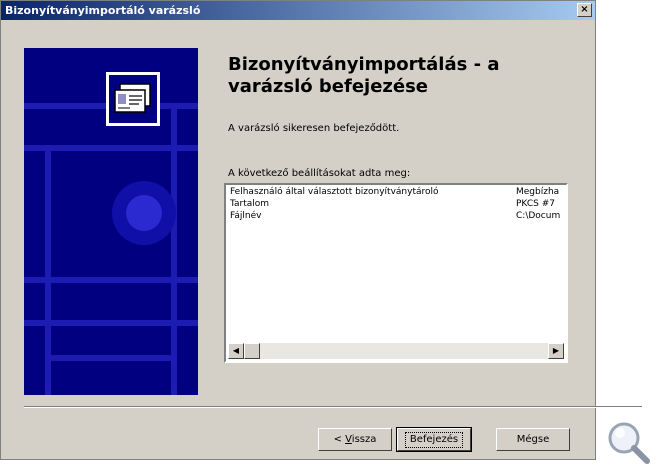  Describe the element at coordinates (319, 173) in the screenshot. I see `settings-label: A következő beállításokat adta meg:` at that location.